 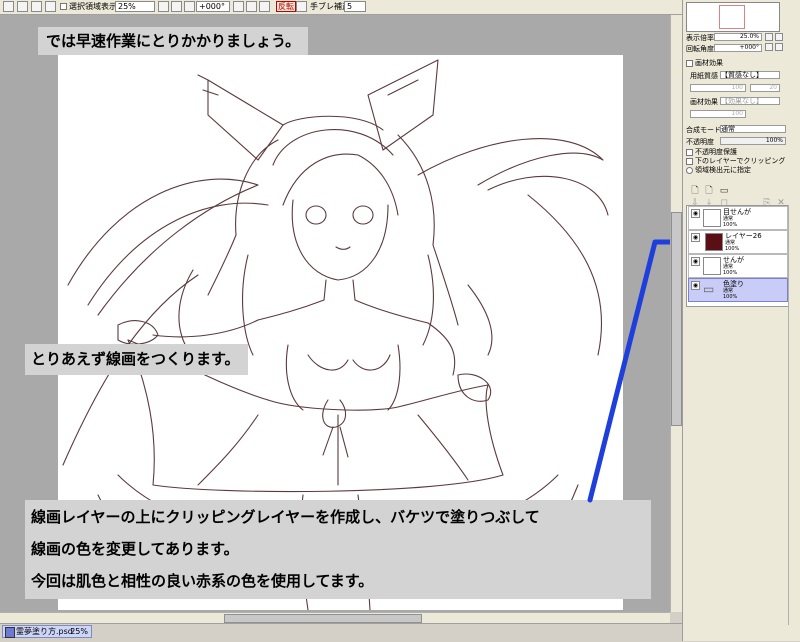 What do you see at coordinates (63, 6) in the screenshot?
I see `select-area-checkbox` at bounding box center [63, 6].